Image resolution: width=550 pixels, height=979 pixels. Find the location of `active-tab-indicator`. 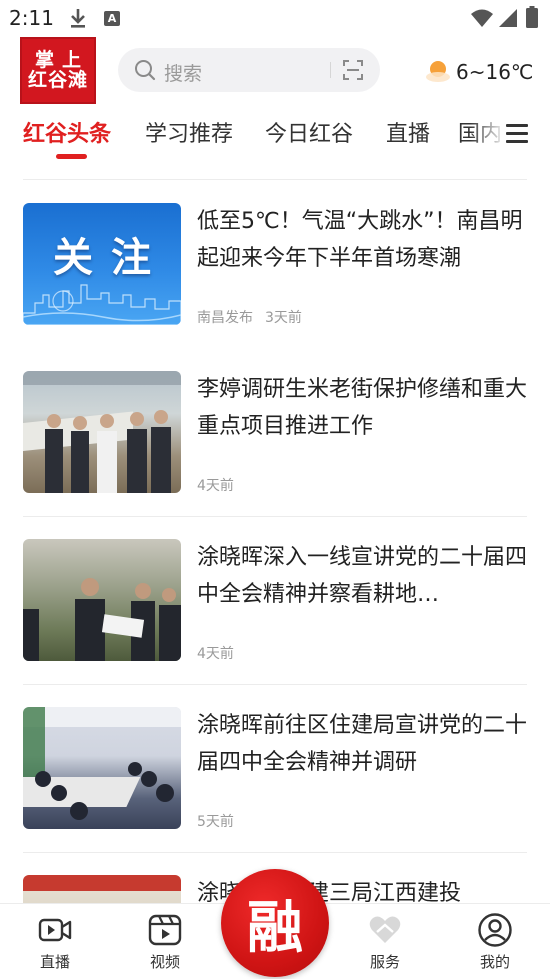

active-tab-indicator is located at coordinates (71, 156).